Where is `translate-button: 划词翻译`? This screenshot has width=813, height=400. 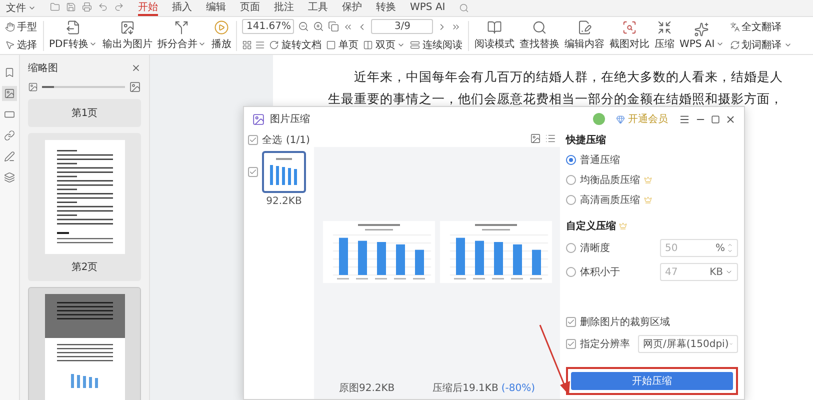 translate-button: 划词翻译 is located at coordinates (760, 44).